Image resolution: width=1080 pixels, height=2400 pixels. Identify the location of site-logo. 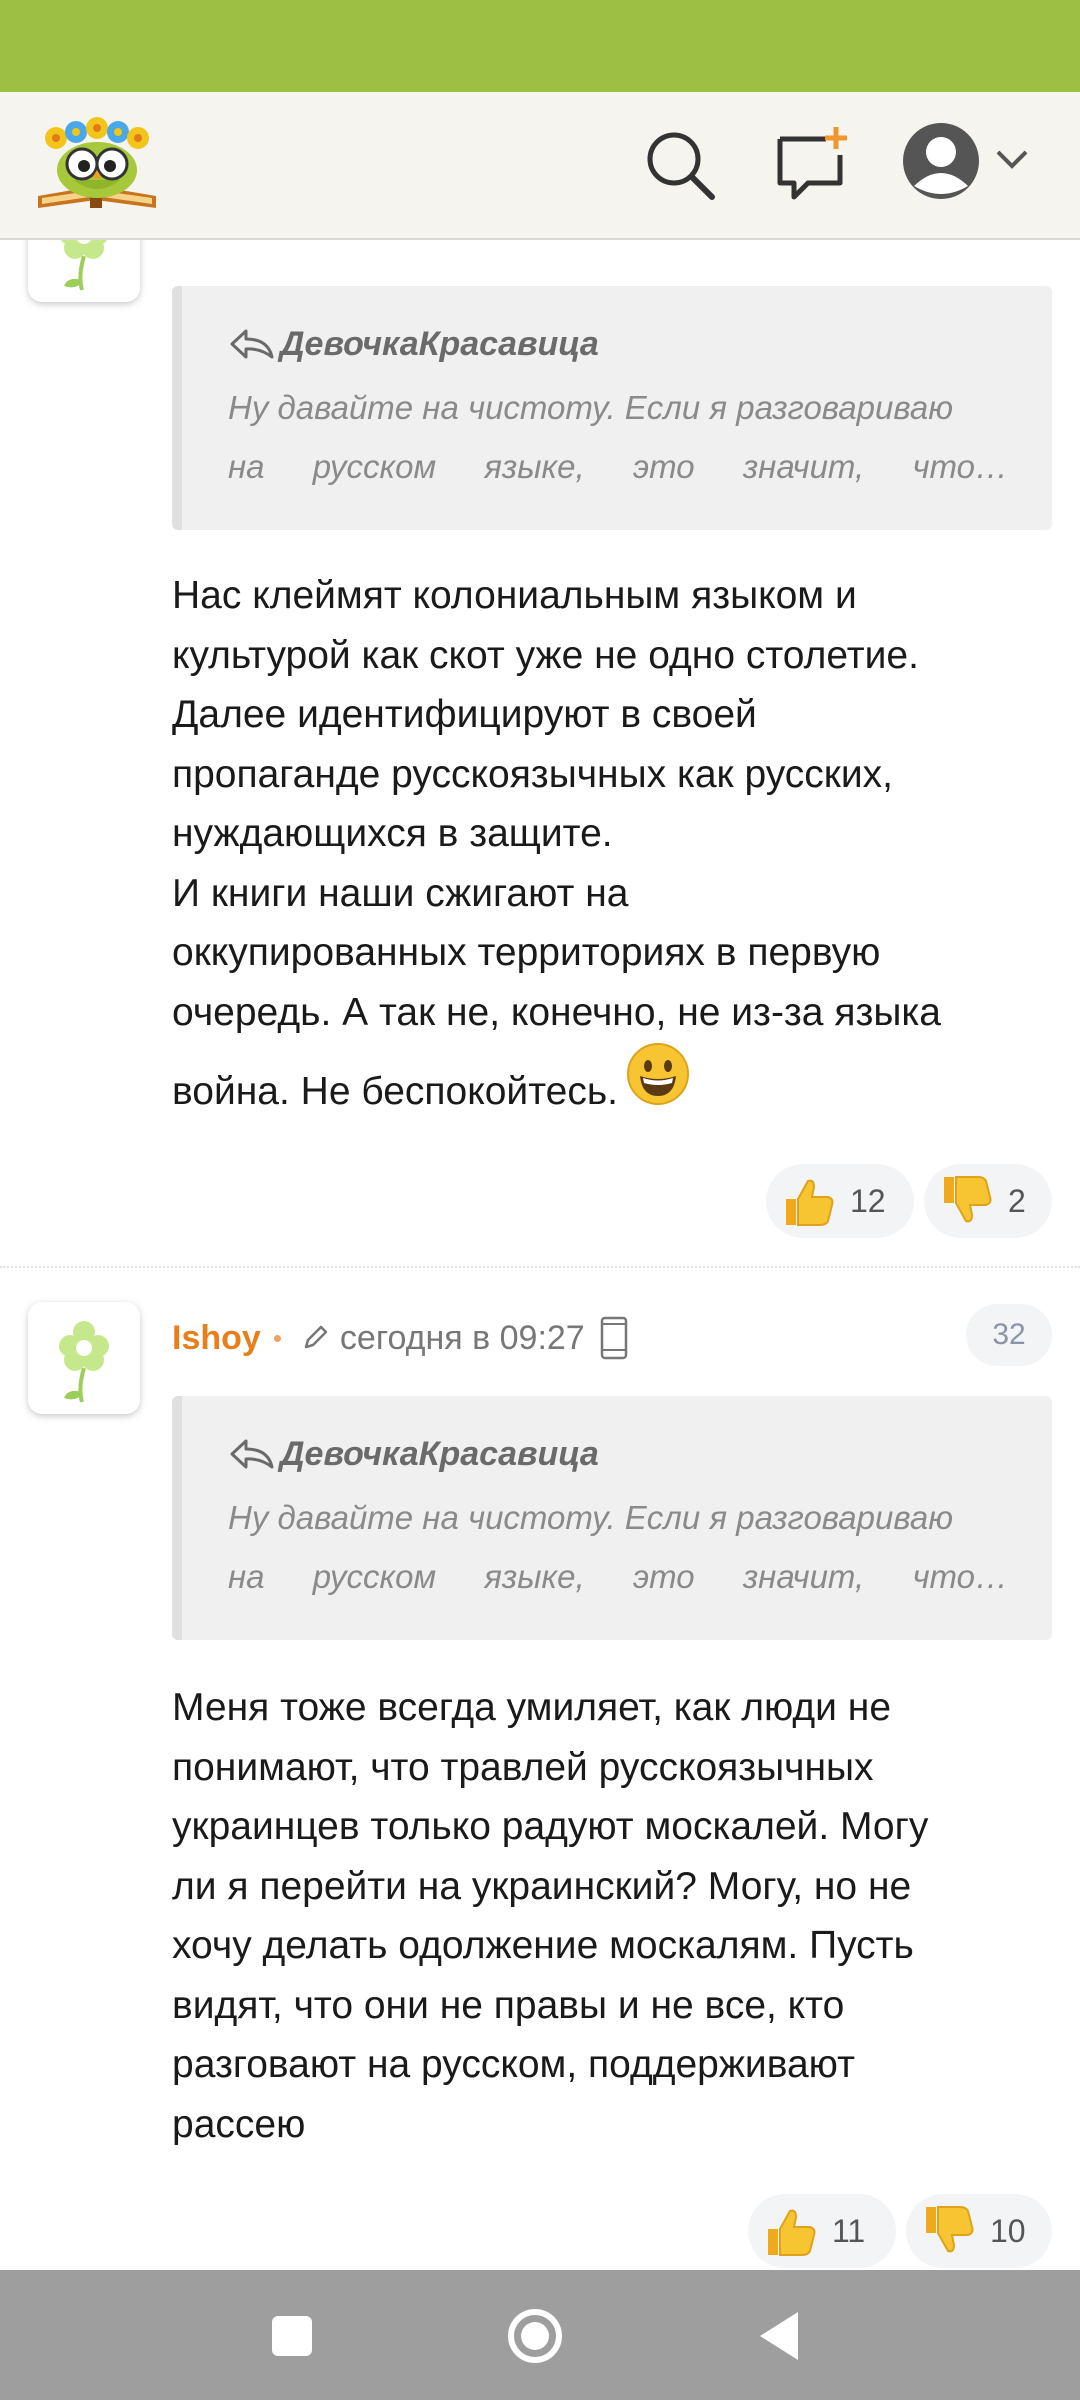
(97, 167).